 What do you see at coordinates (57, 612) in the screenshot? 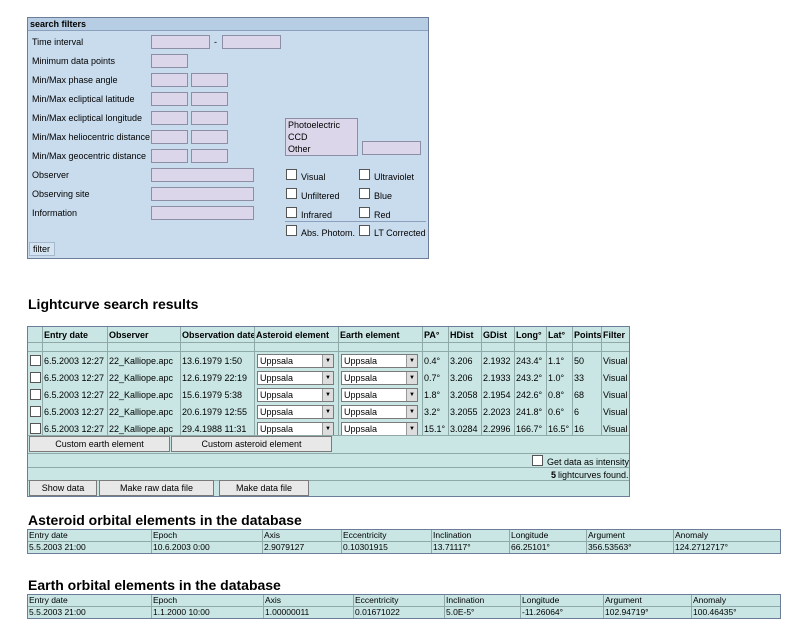
I see `table-cell: 5.5.2003 21:00` at bounding box center [57, 612].